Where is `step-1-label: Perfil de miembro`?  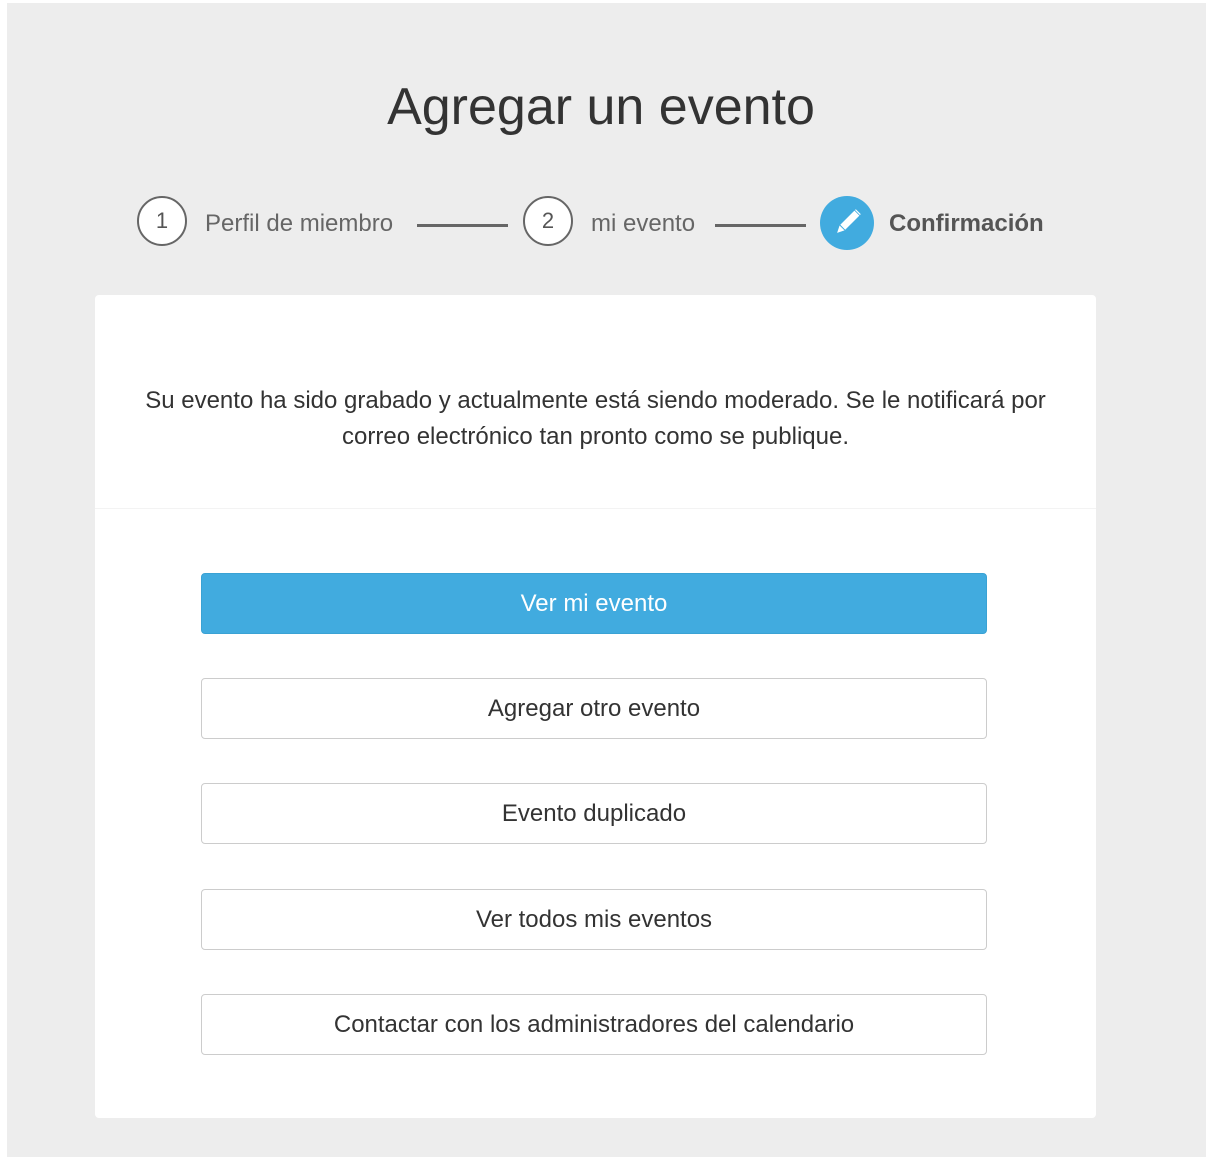
step-1-label: Perfil de miembro is located at coordinates (299, 223).